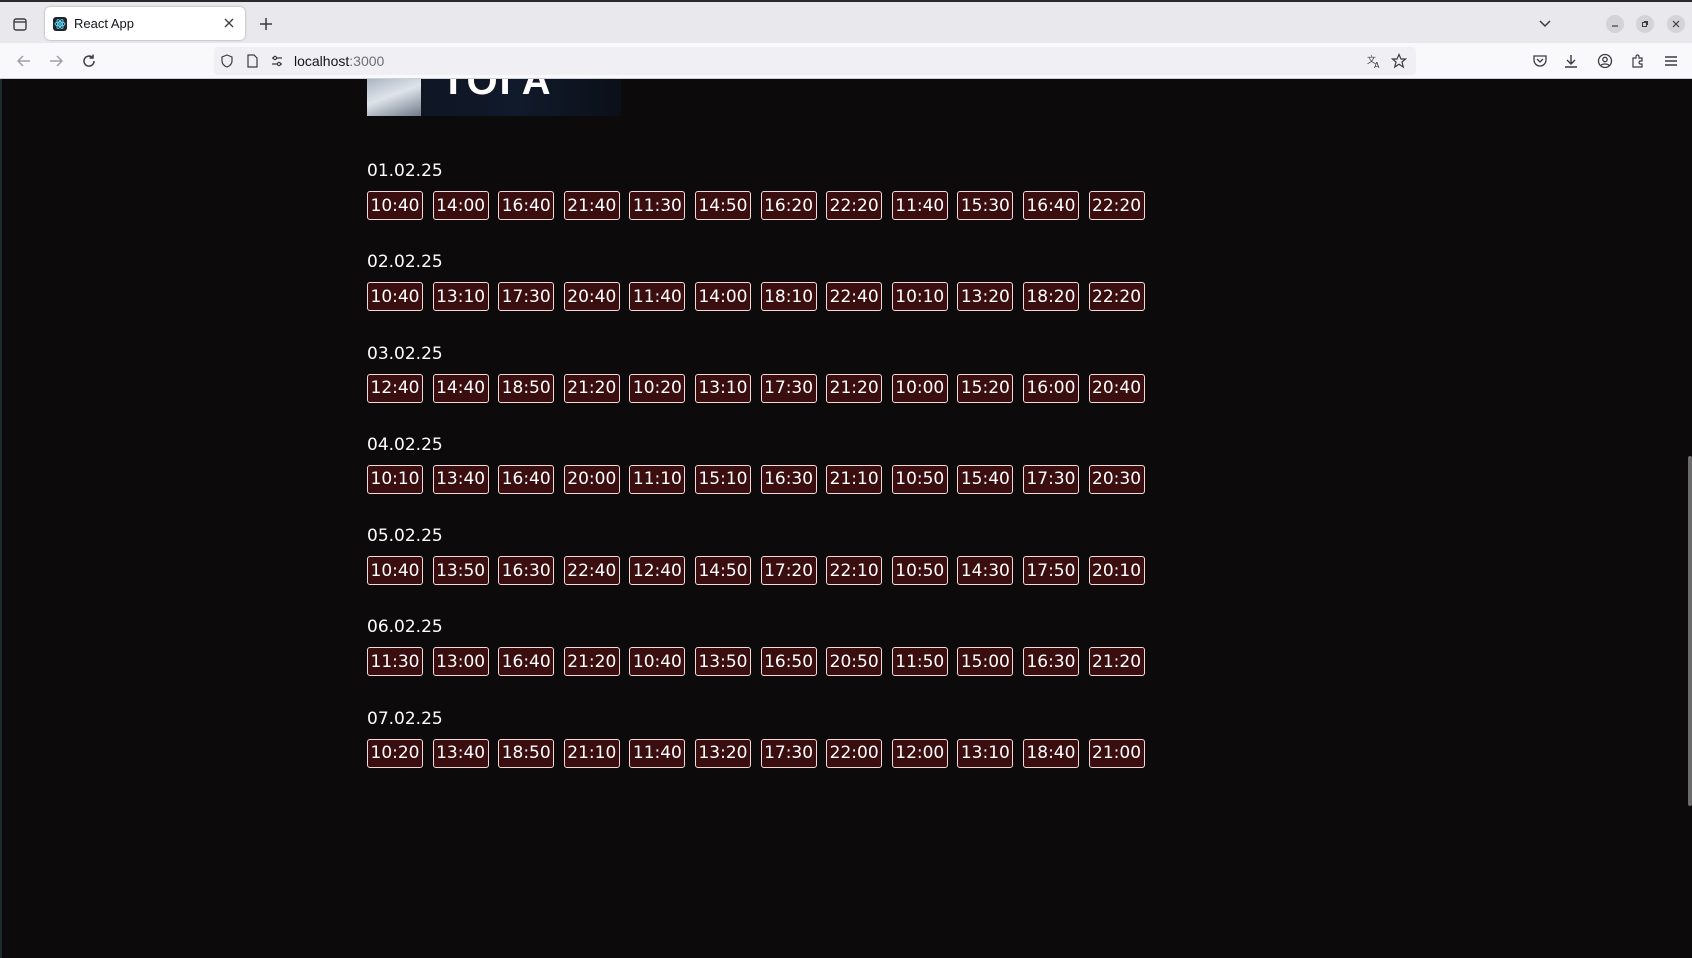  I want to click on showtime-button: 18:10, so click(788, 297).